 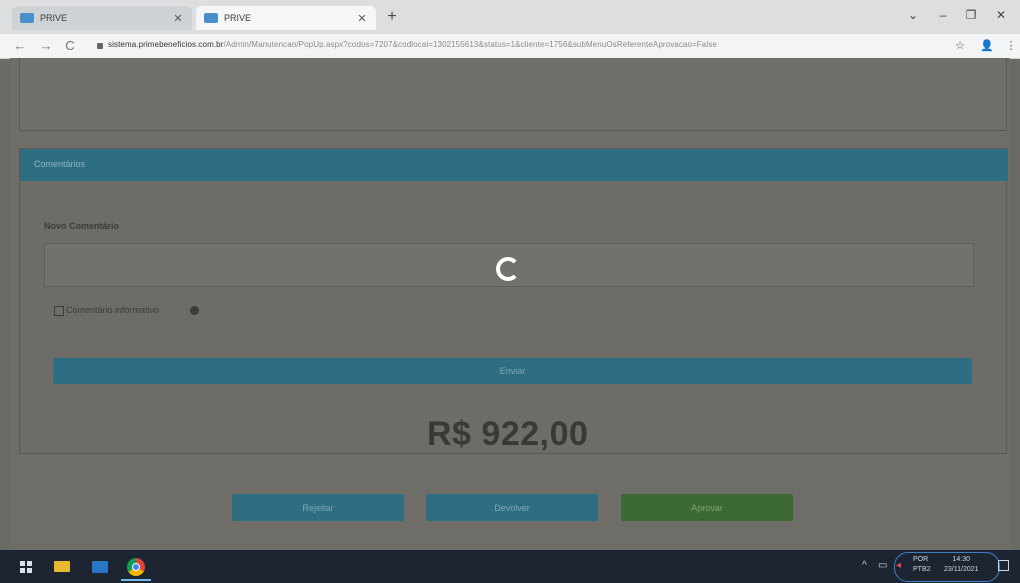 I want to click on notification-icon, so click(x=1003, y=565).